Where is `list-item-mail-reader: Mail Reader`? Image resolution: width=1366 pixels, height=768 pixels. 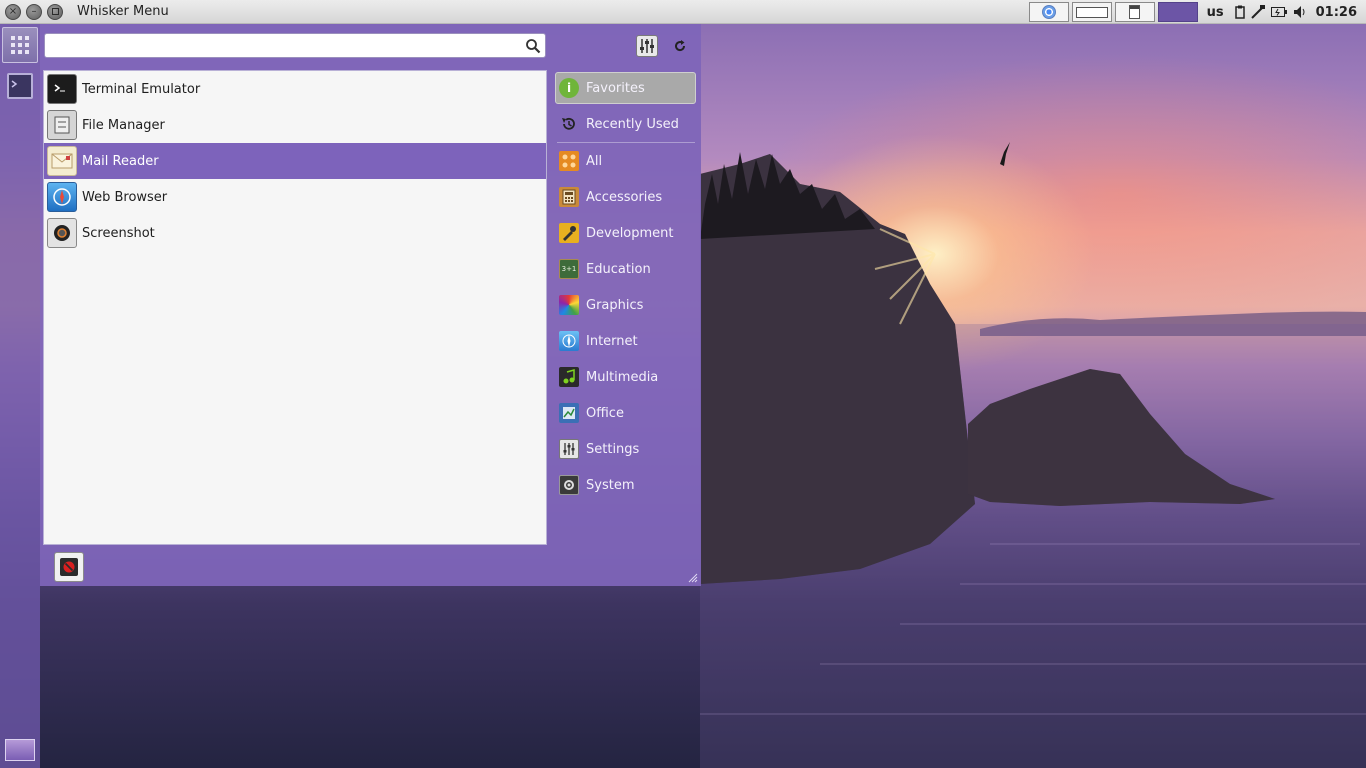 list-item-mail-reader: Mail Reader is located at coordinates (295, 161).